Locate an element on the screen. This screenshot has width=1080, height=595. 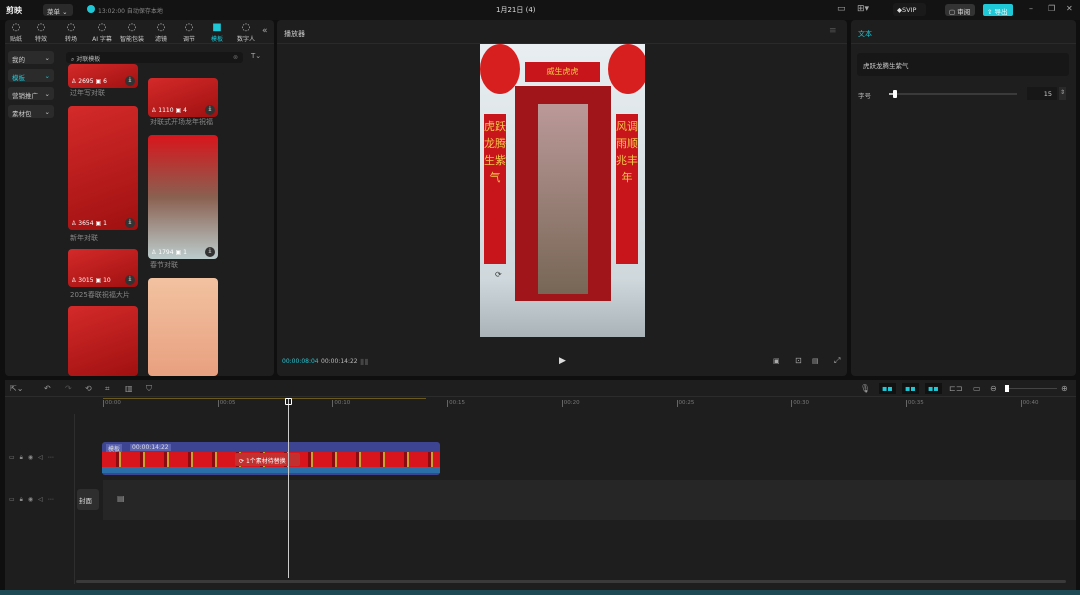
undo-icon: ↶ is located at coordinates (47, 388).